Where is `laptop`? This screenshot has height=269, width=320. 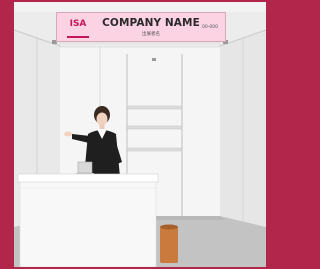
laptop is located at coordinates (85, 168).